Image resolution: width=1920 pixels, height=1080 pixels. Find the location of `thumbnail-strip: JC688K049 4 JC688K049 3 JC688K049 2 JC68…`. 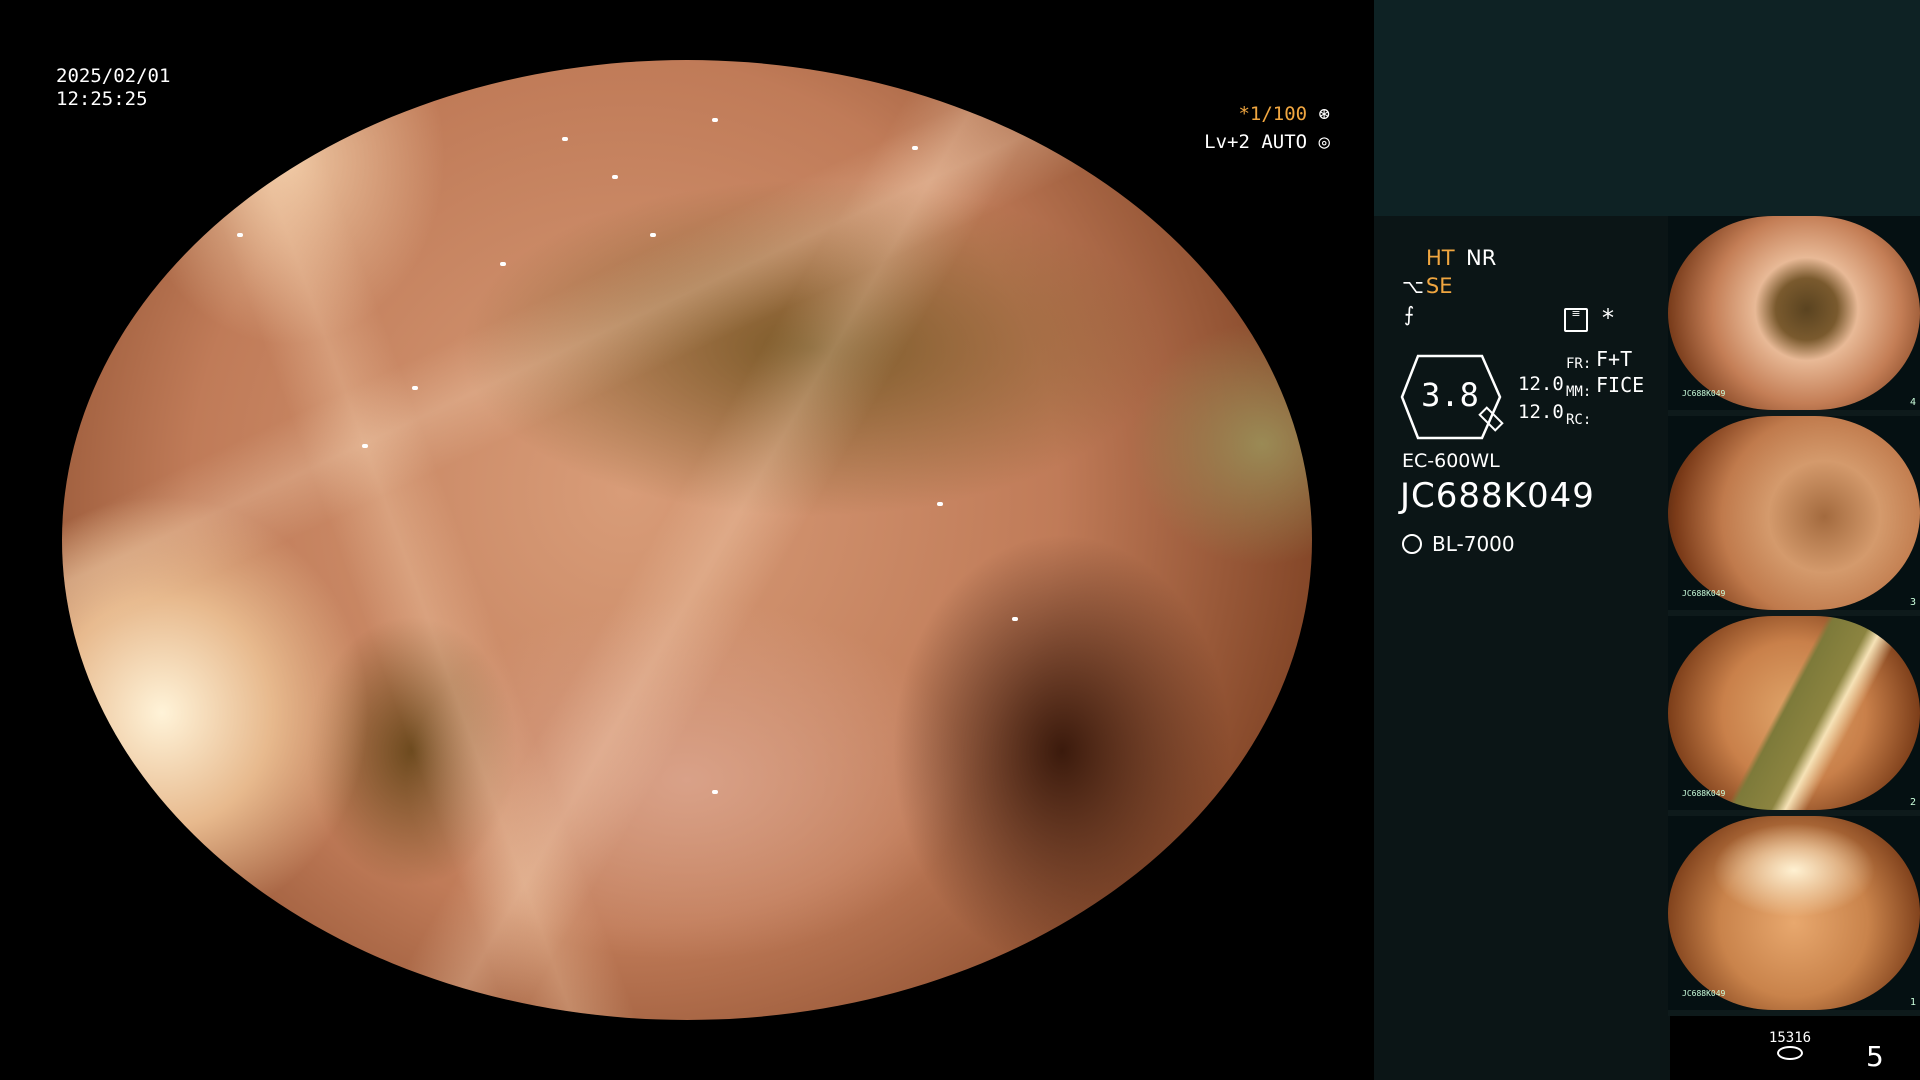

thumbnail-strip: JC688K049 4 JC688K049 3 JC688K049 2 JC68… is located at coordinates (1794, 616).